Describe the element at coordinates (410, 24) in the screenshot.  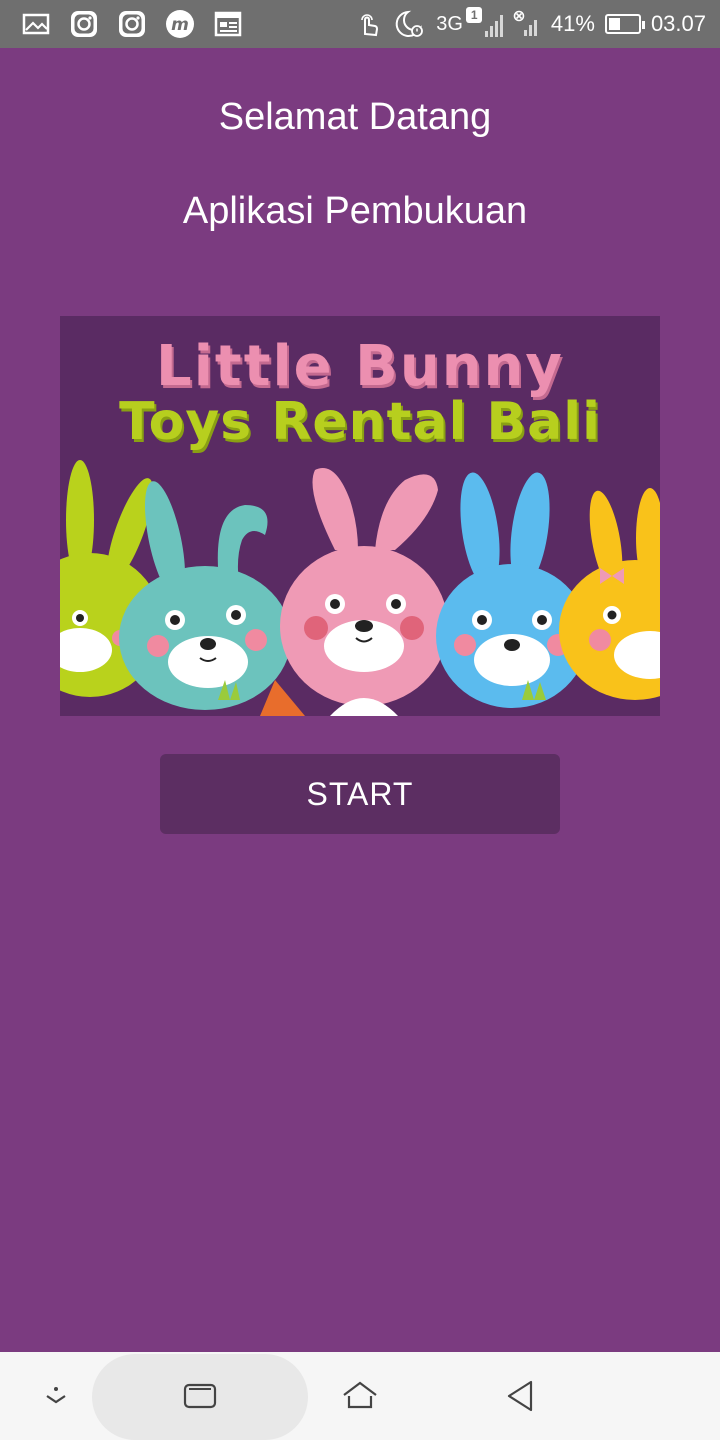
I see `do-not-disturb-alarm-icon` at that location.